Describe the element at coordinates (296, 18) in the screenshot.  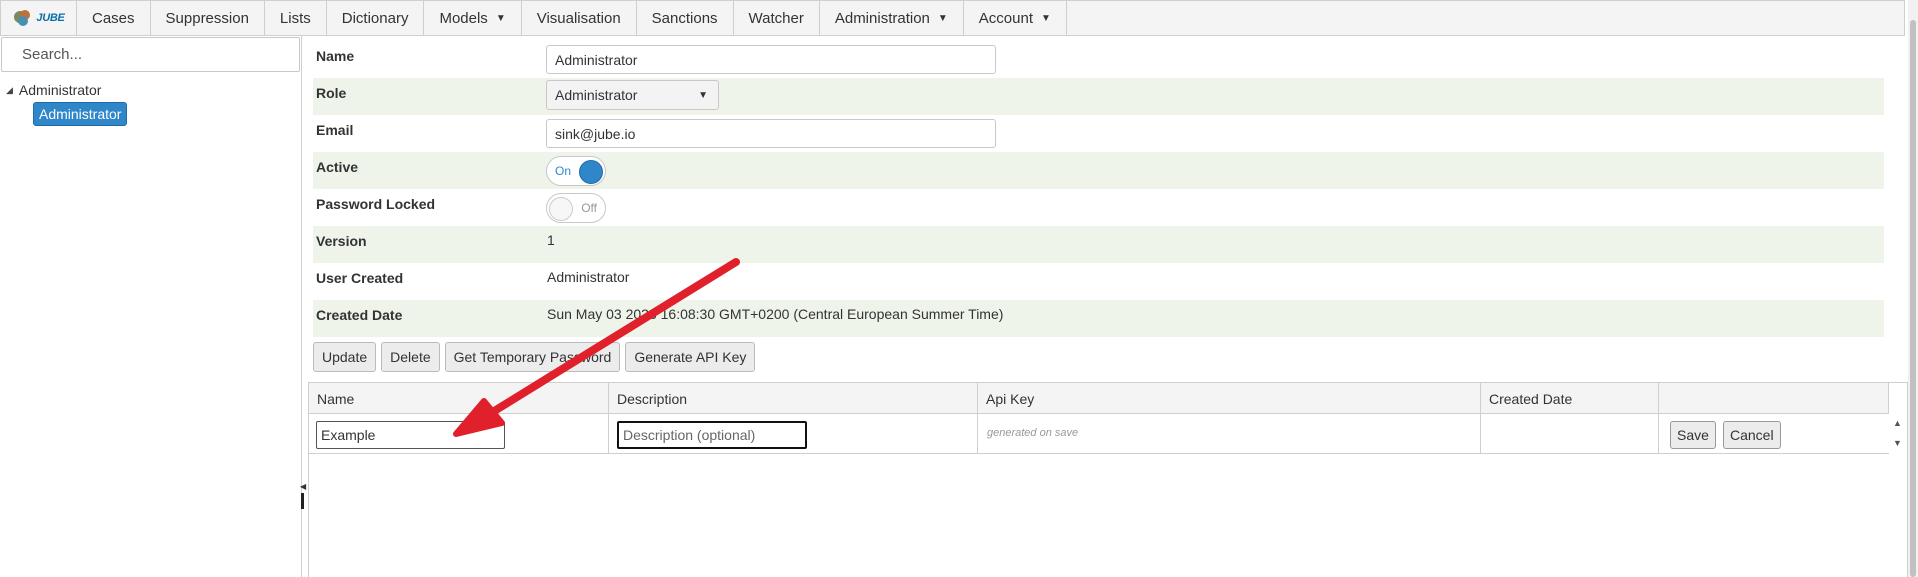
I see `nav-lists: Lists` at that location.